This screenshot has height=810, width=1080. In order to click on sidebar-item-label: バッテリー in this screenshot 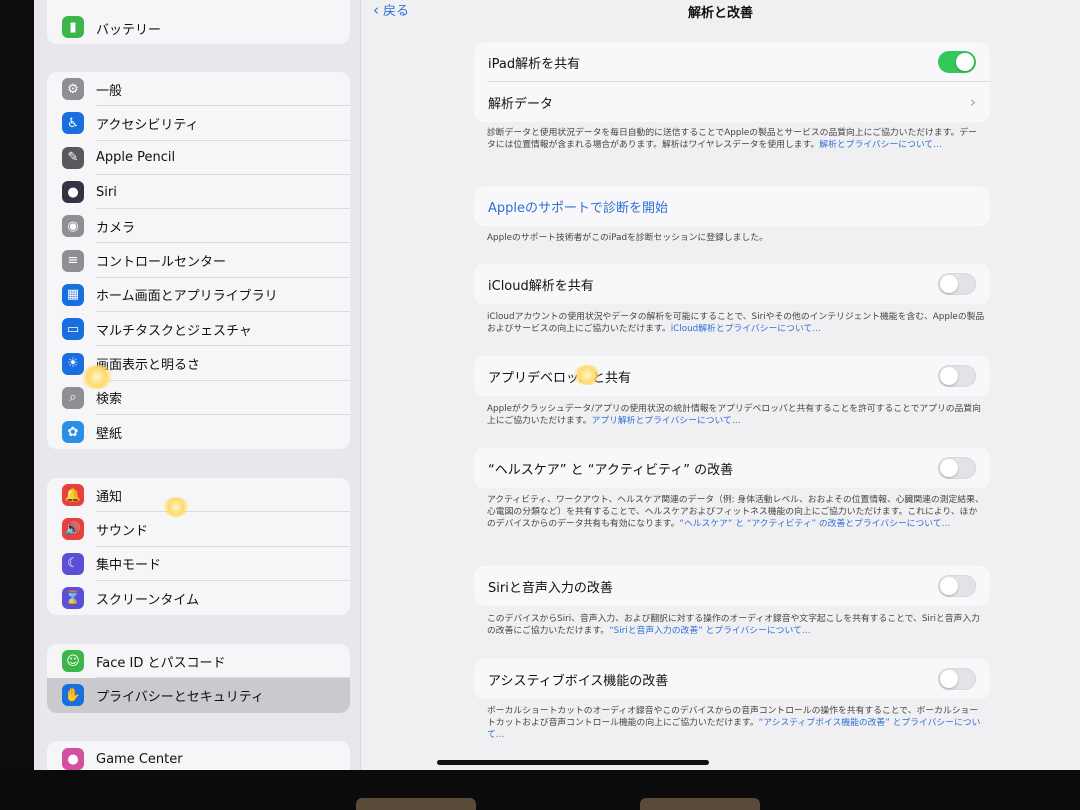, I will do `click(129, 30)`.